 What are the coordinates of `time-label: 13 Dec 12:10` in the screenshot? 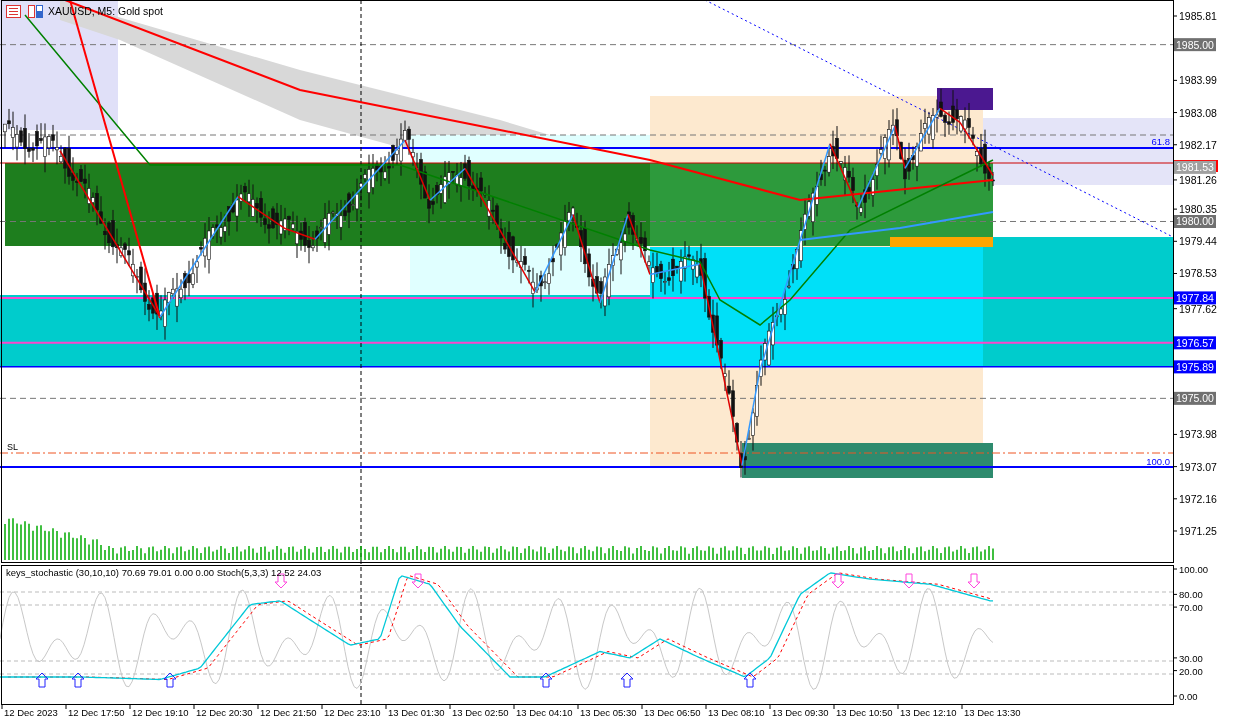 It's located at (928, 712).